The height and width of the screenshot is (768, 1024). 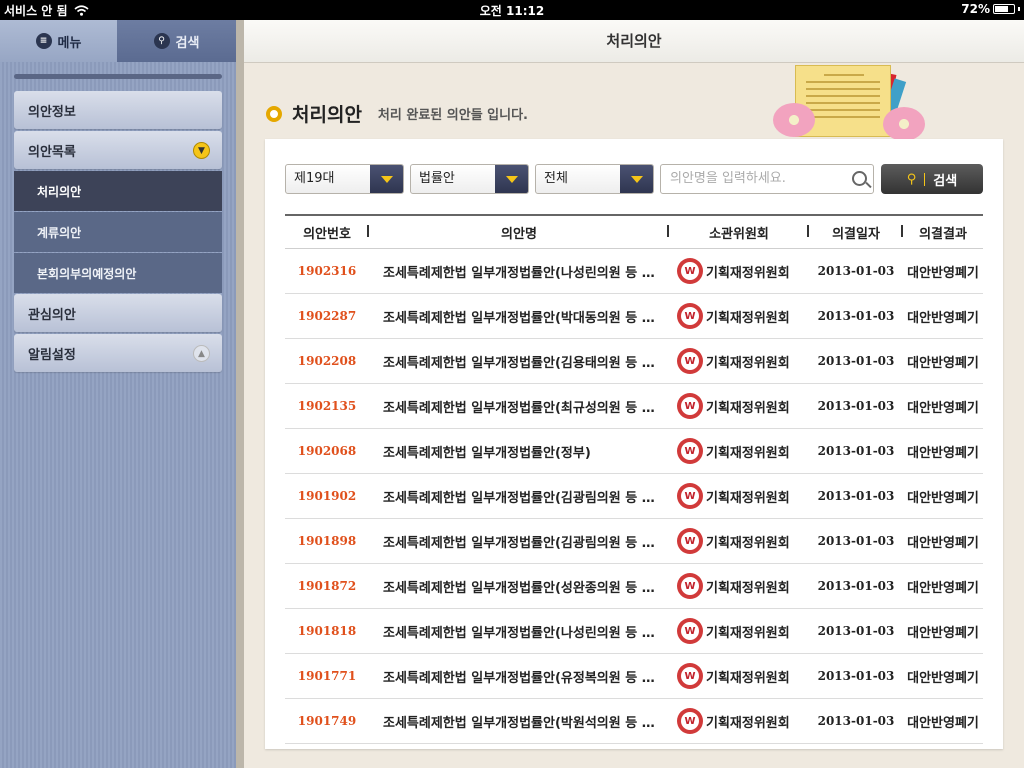 I want to click on sidebar-item-label: 의안목록, so click(x=52, y=152).